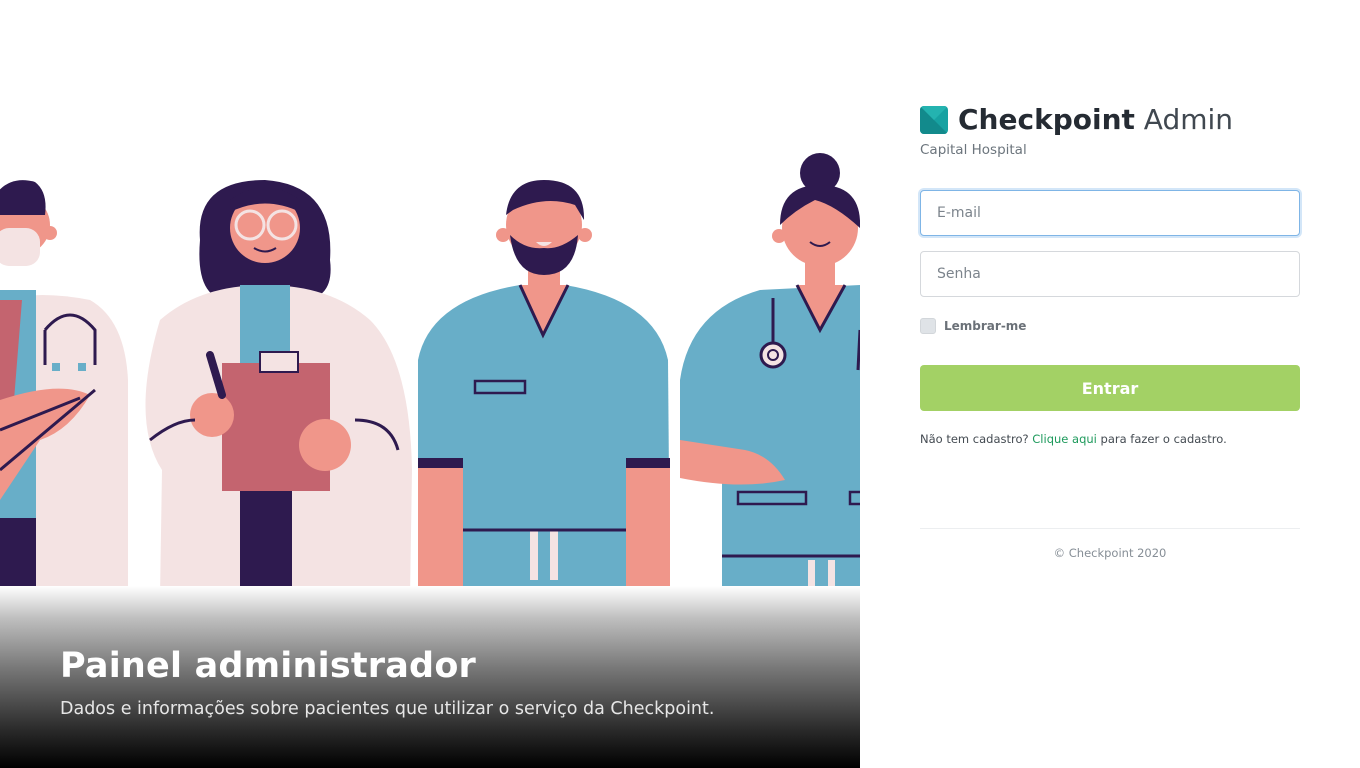  Describe the element at coordinates (268, 666) in the screenshot. I see `hero-title: Painel administrador` at that location.